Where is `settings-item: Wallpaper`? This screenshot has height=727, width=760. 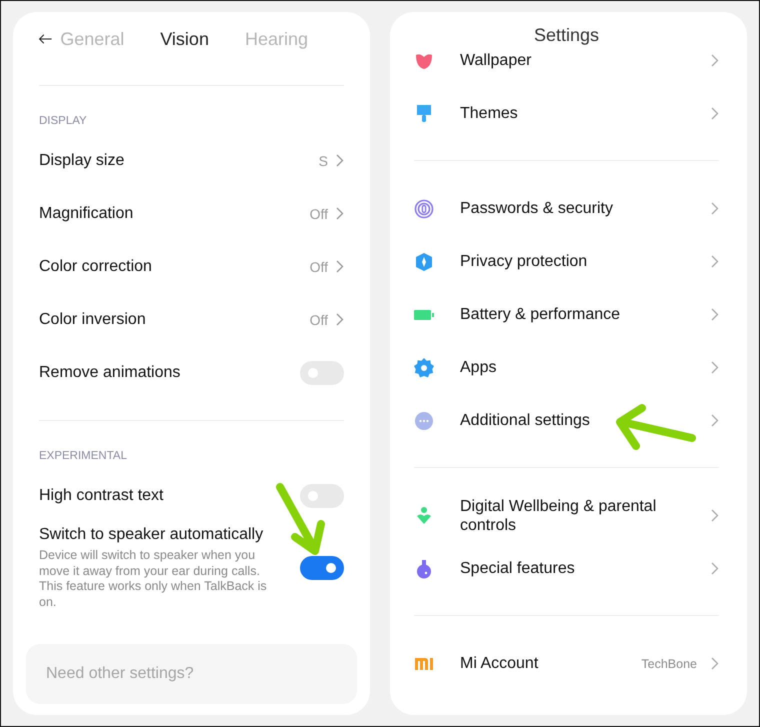
settings-item: Wallpaper is located at coordinates (585, 60).